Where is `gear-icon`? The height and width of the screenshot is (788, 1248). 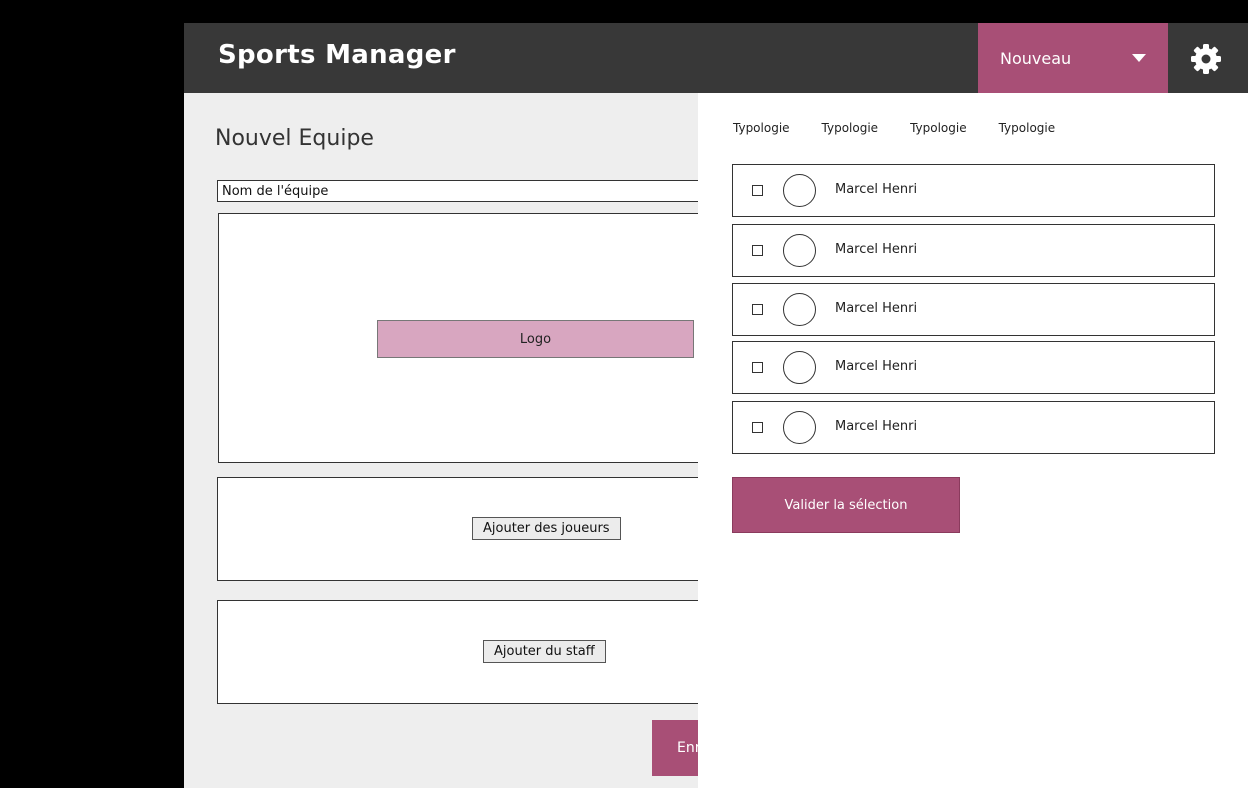 gear-icon is located at coordinates (1206, 59).